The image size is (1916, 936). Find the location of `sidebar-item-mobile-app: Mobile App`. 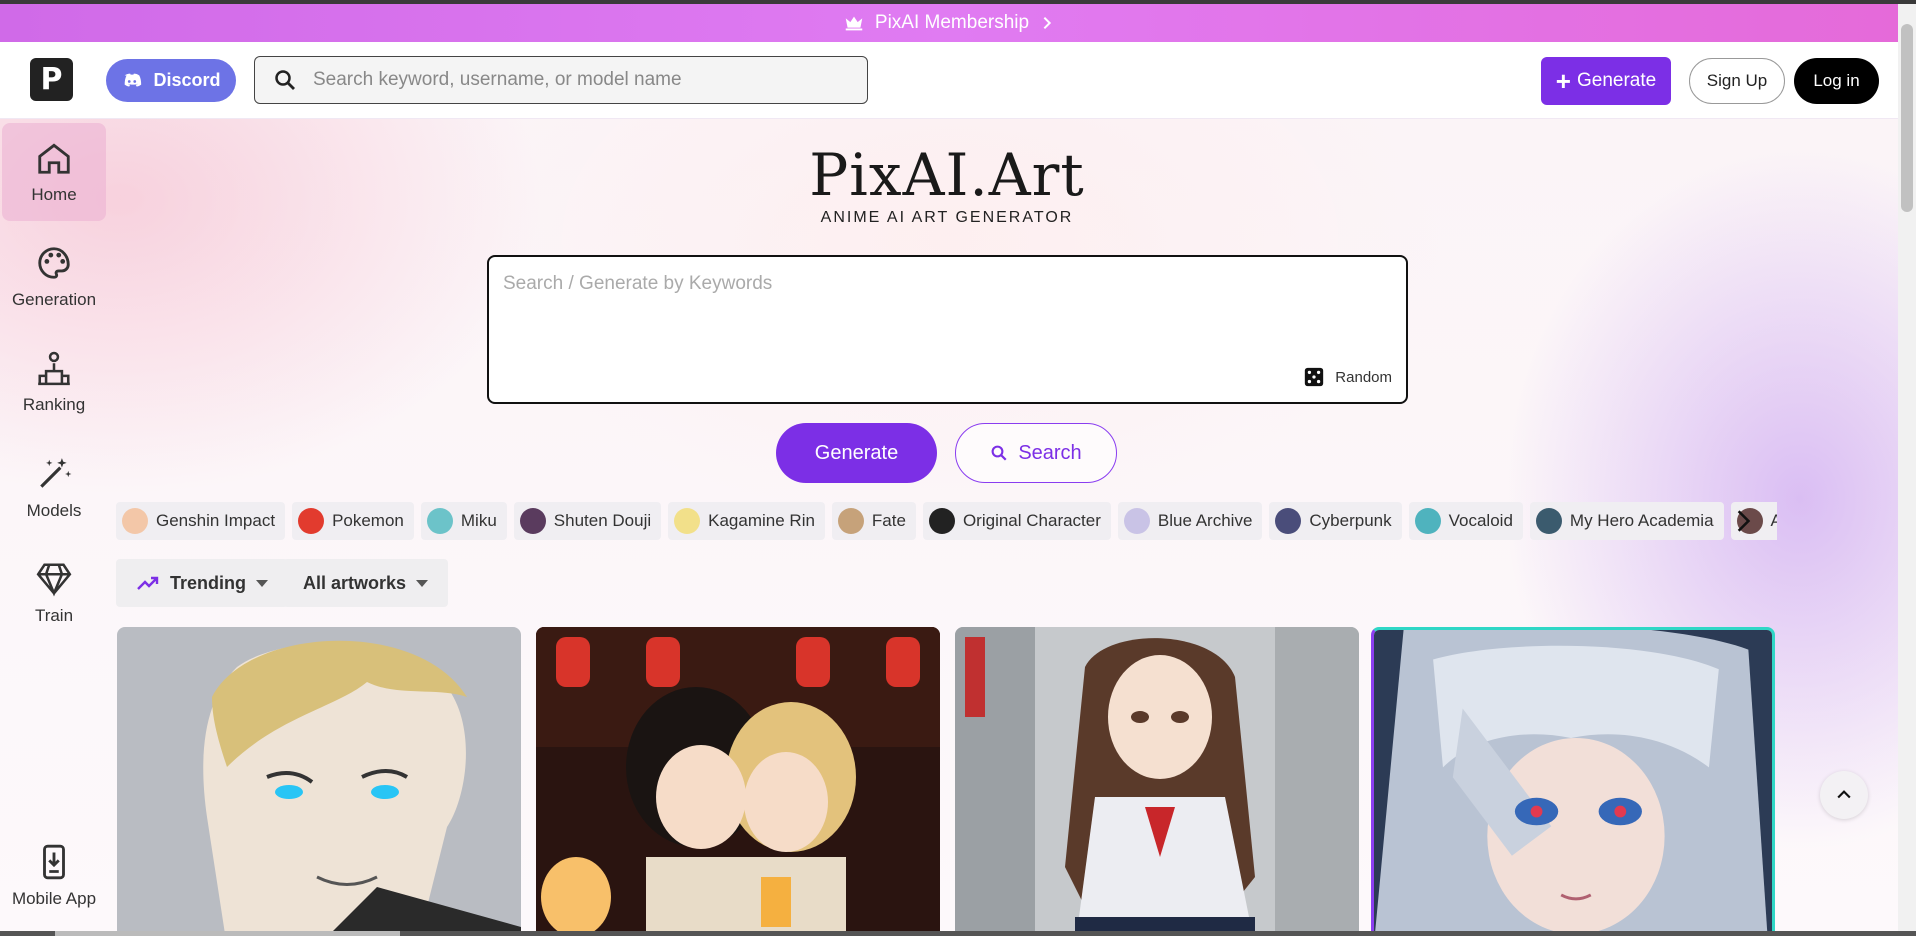

sidebar-item-mobile-app: Mobile App is located at coordinates (54, 876).